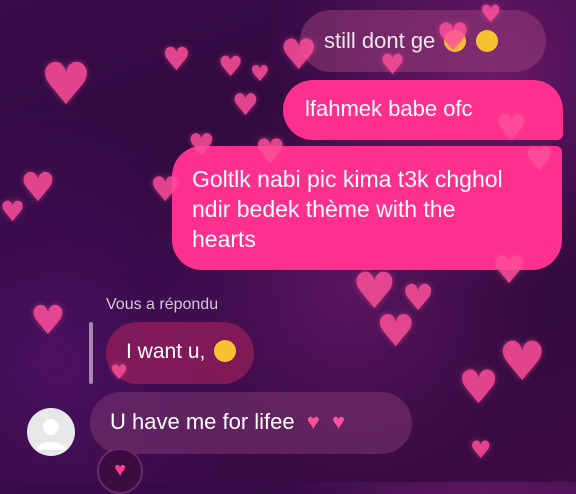  Describe the element at coordinates (91, 353) in the screenshot. I see `reply-indicator-bar` at that location.